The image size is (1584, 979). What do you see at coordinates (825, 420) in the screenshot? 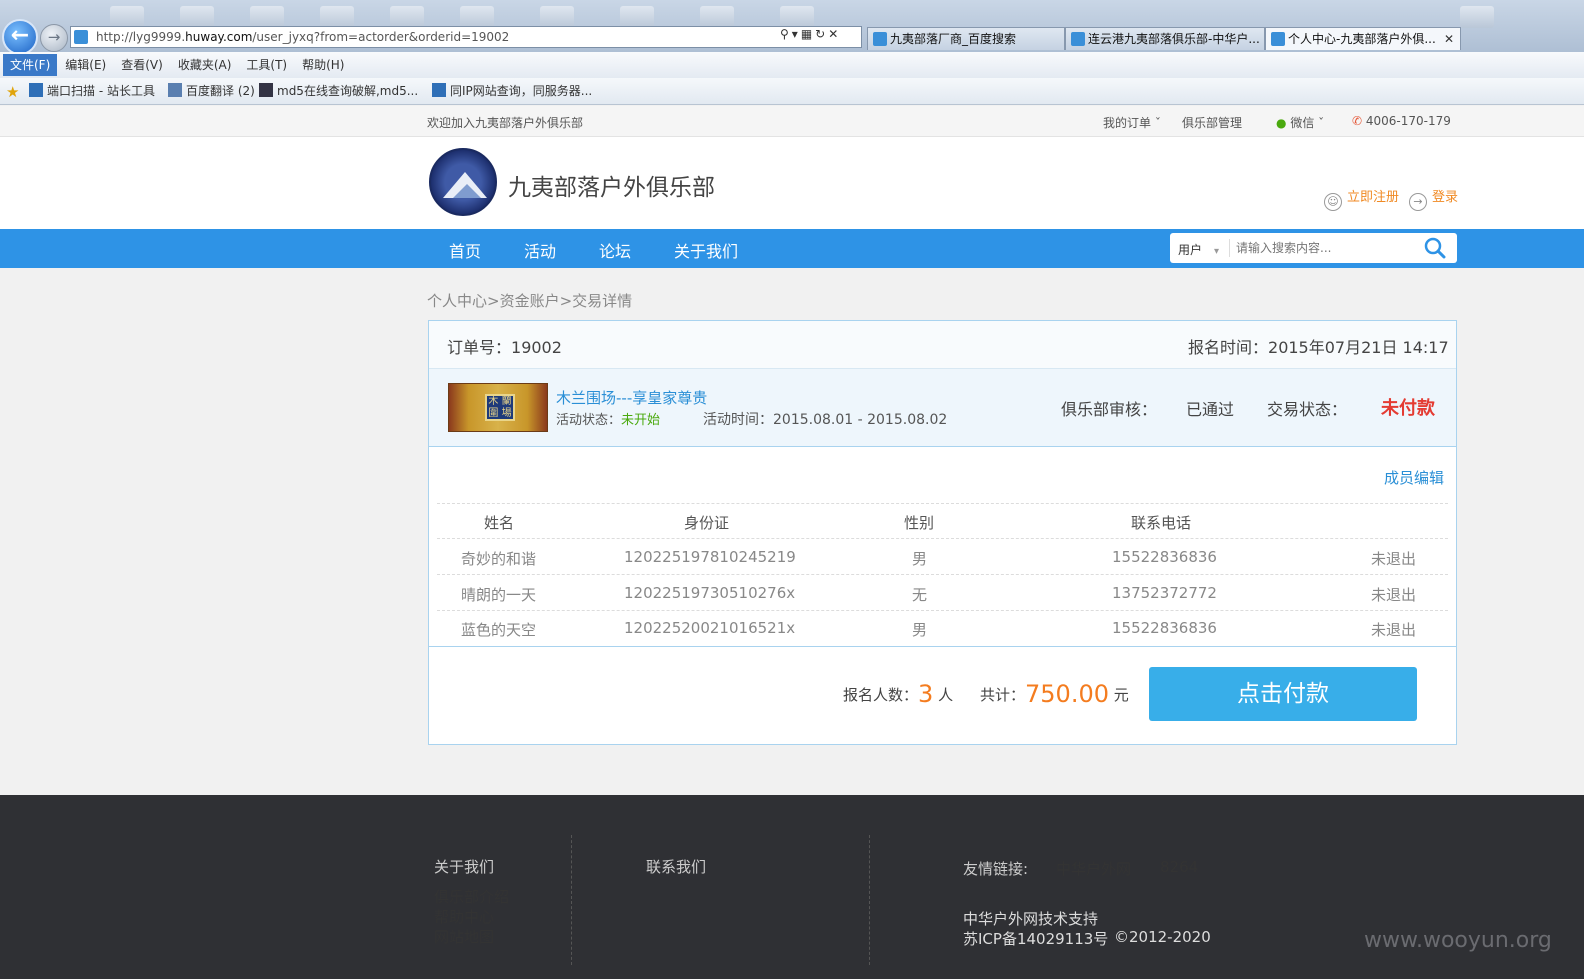
I see `activity-time: 活动时间：2015.08.01 - 2015.08.02` at bounding box center [825, 420].